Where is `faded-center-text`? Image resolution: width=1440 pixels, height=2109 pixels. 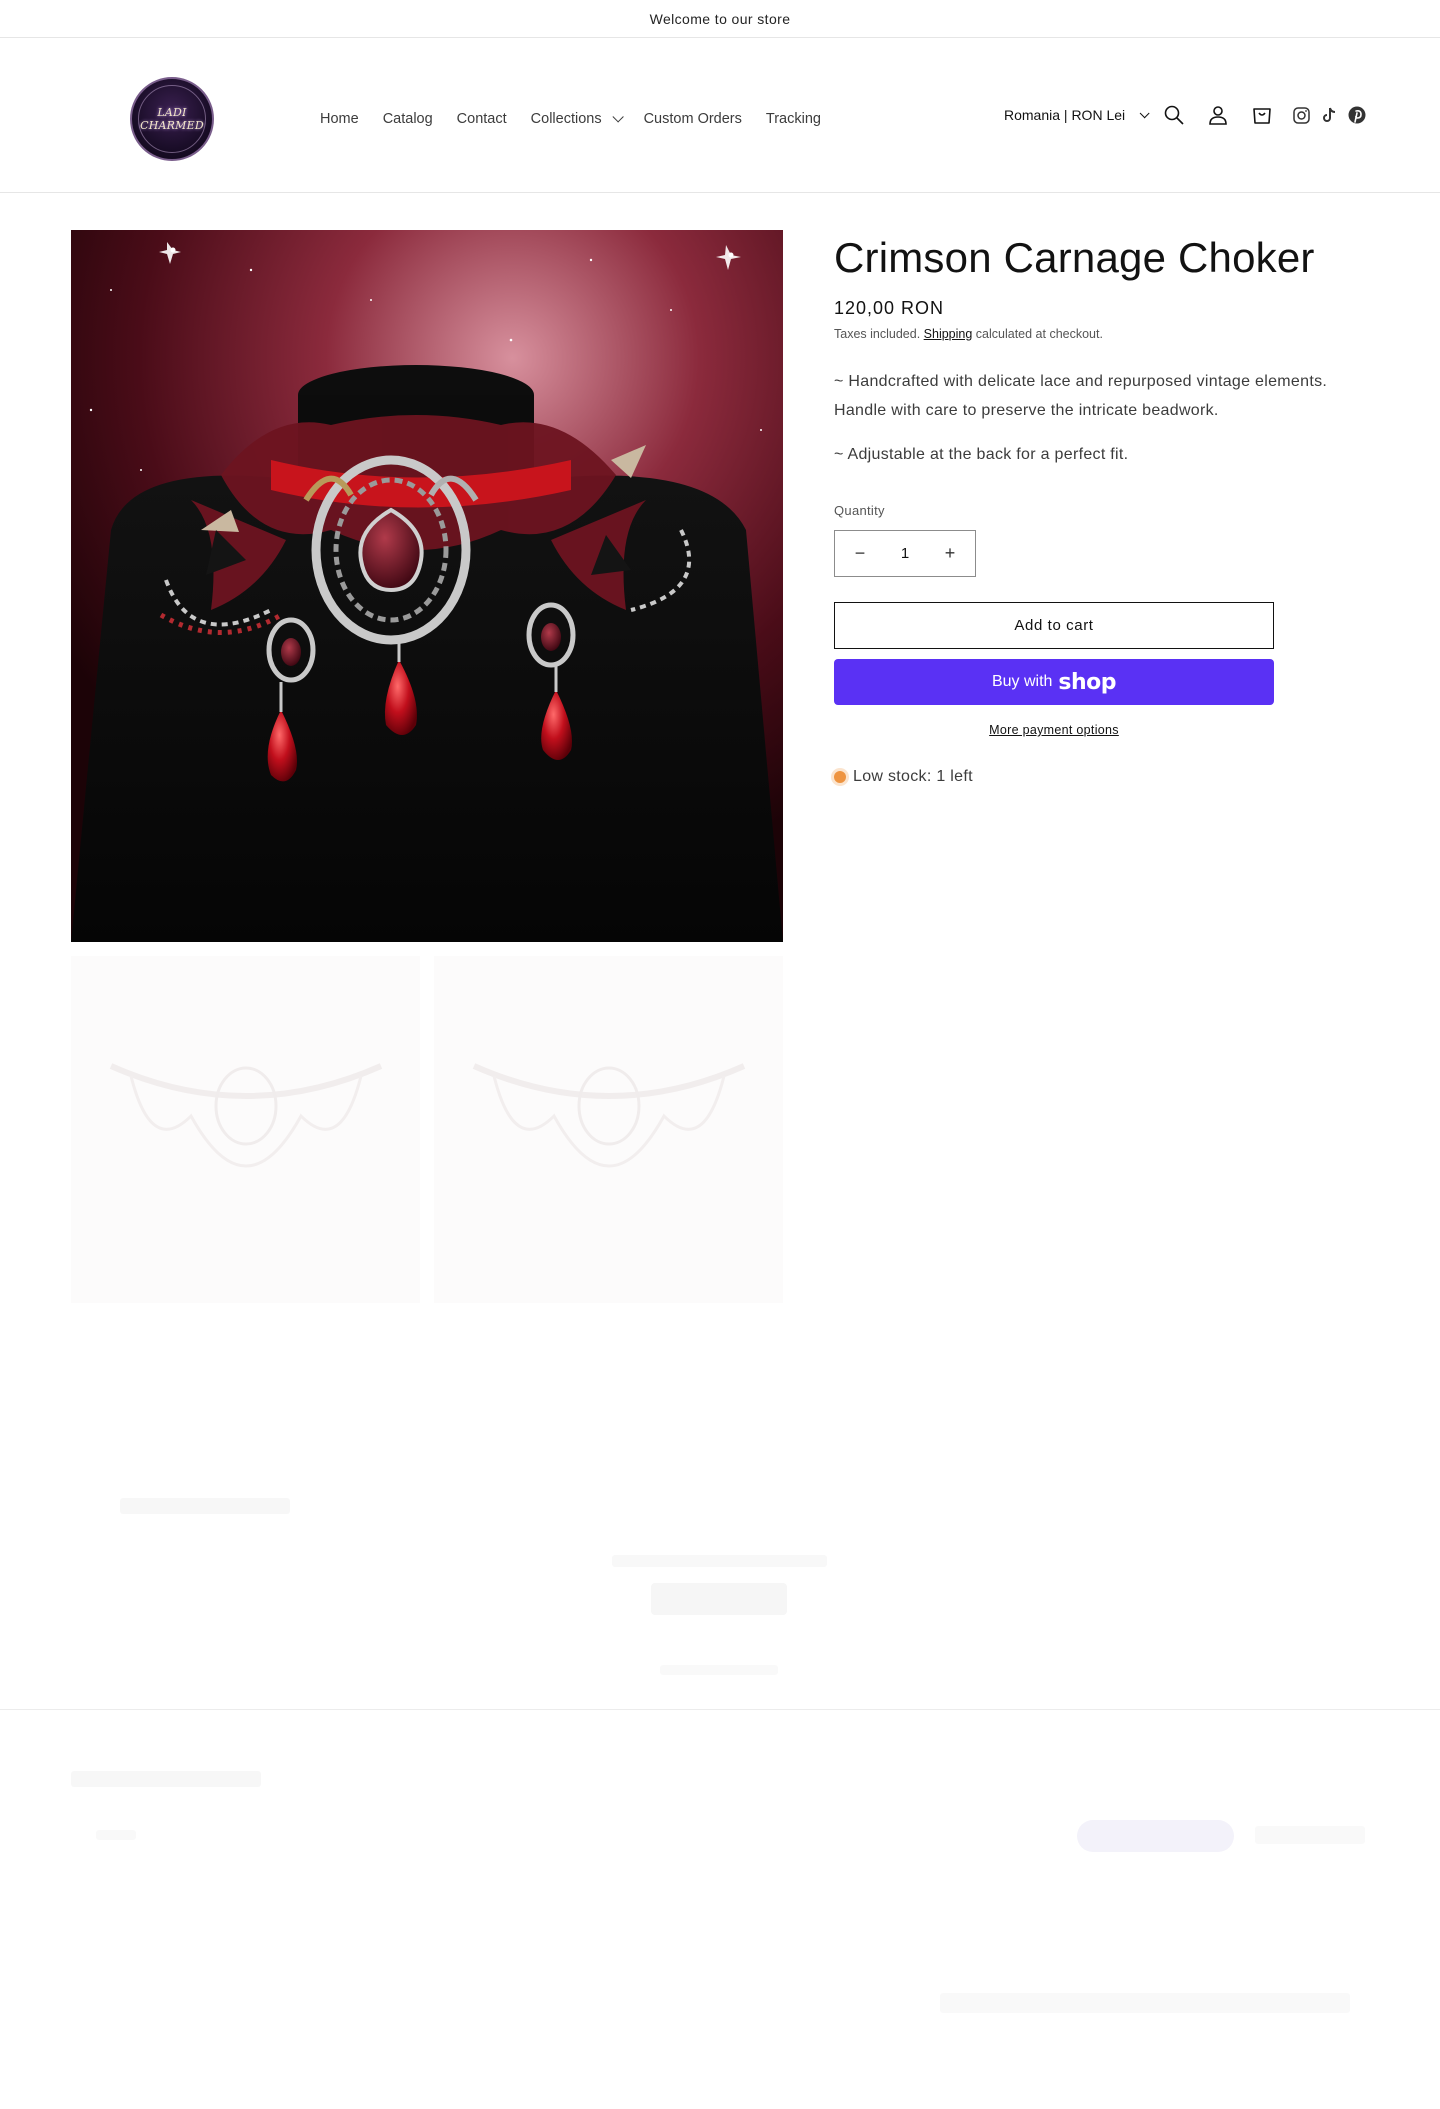
faded-center-text is located at coordinates (719, 1561).